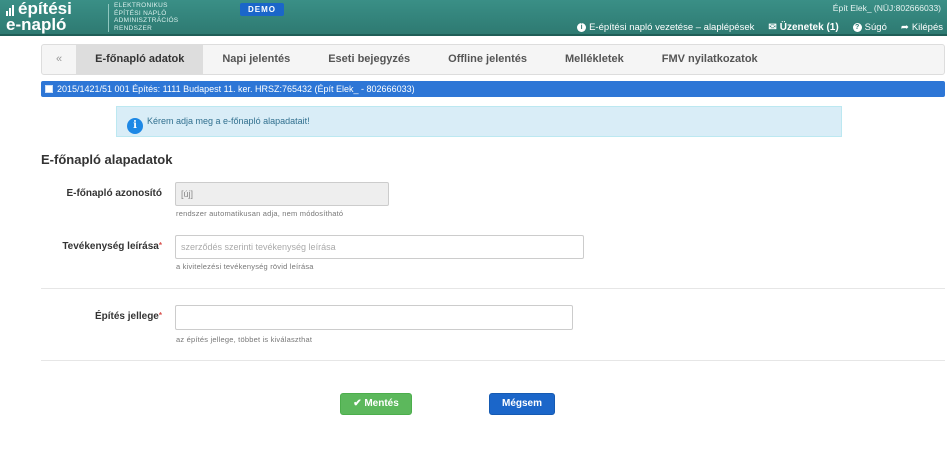 This screenshot has height=469, width=947. I want to click on logo-text: építési e-napló, so click(39, 17).